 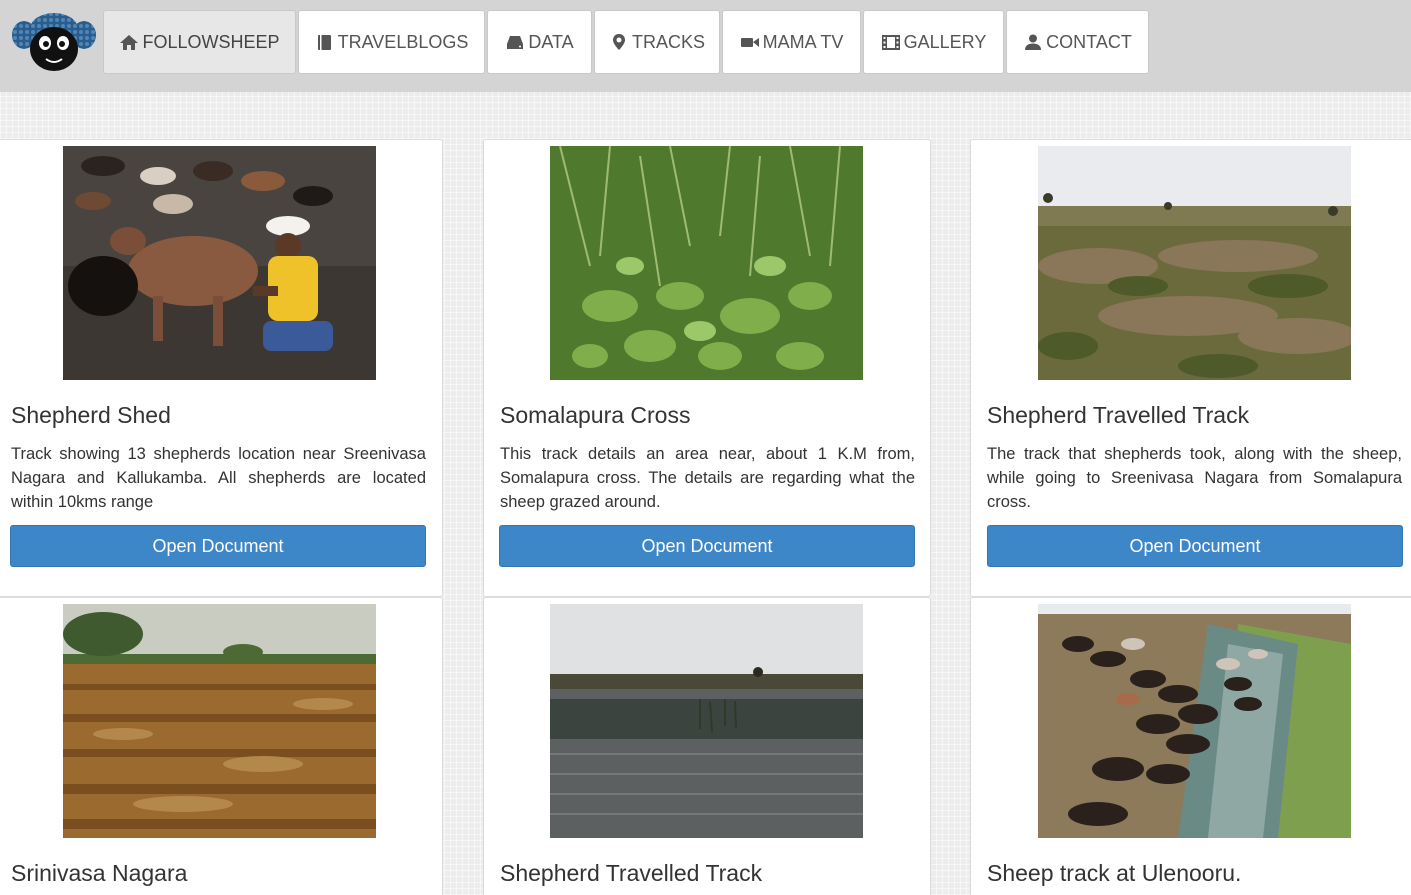 What do you see at coordinates (325, 42) in the screenshot?
I see `book-icon` at bounding box center [325, 42].